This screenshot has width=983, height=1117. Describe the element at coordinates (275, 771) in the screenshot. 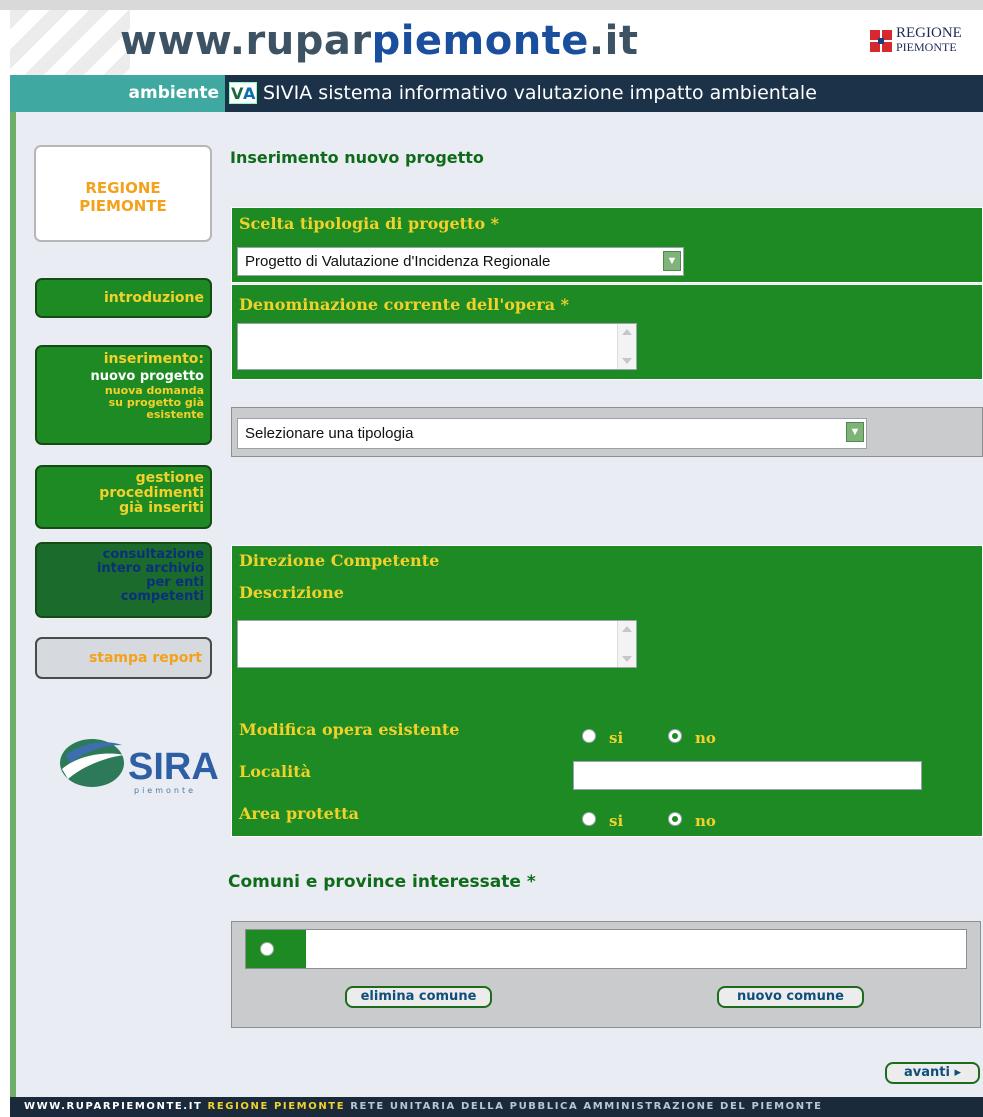

I see `localita-label: Località` at that location.